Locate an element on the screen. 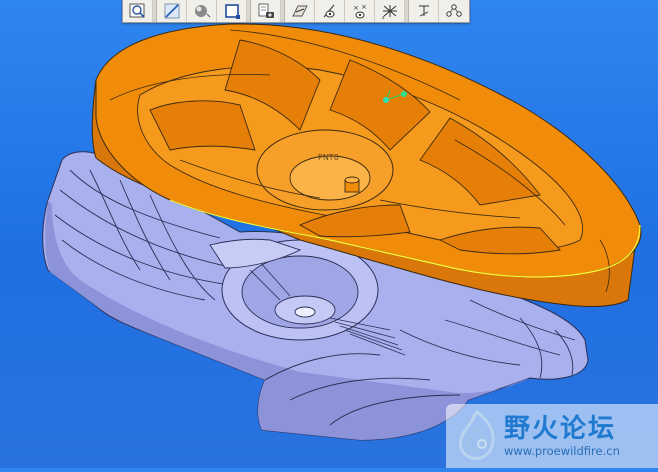 The height and width of the screenshot is (472, 658). datum-point-icon: × × is located at coordinates (360, 11).